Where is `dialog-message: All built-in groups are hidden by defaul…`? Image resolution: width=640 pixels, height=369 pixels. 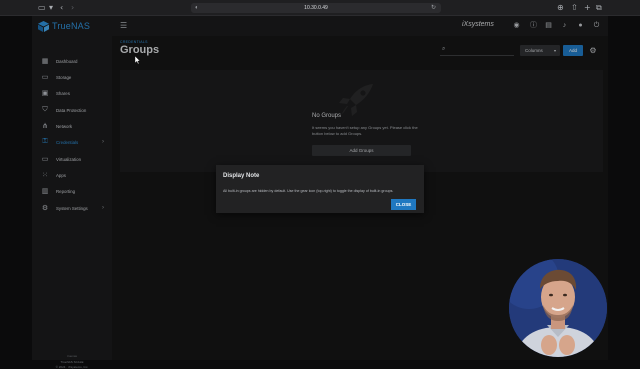
dialog-message: All built-in groups are hidden by defaul… is located at coordinates (308, 191).